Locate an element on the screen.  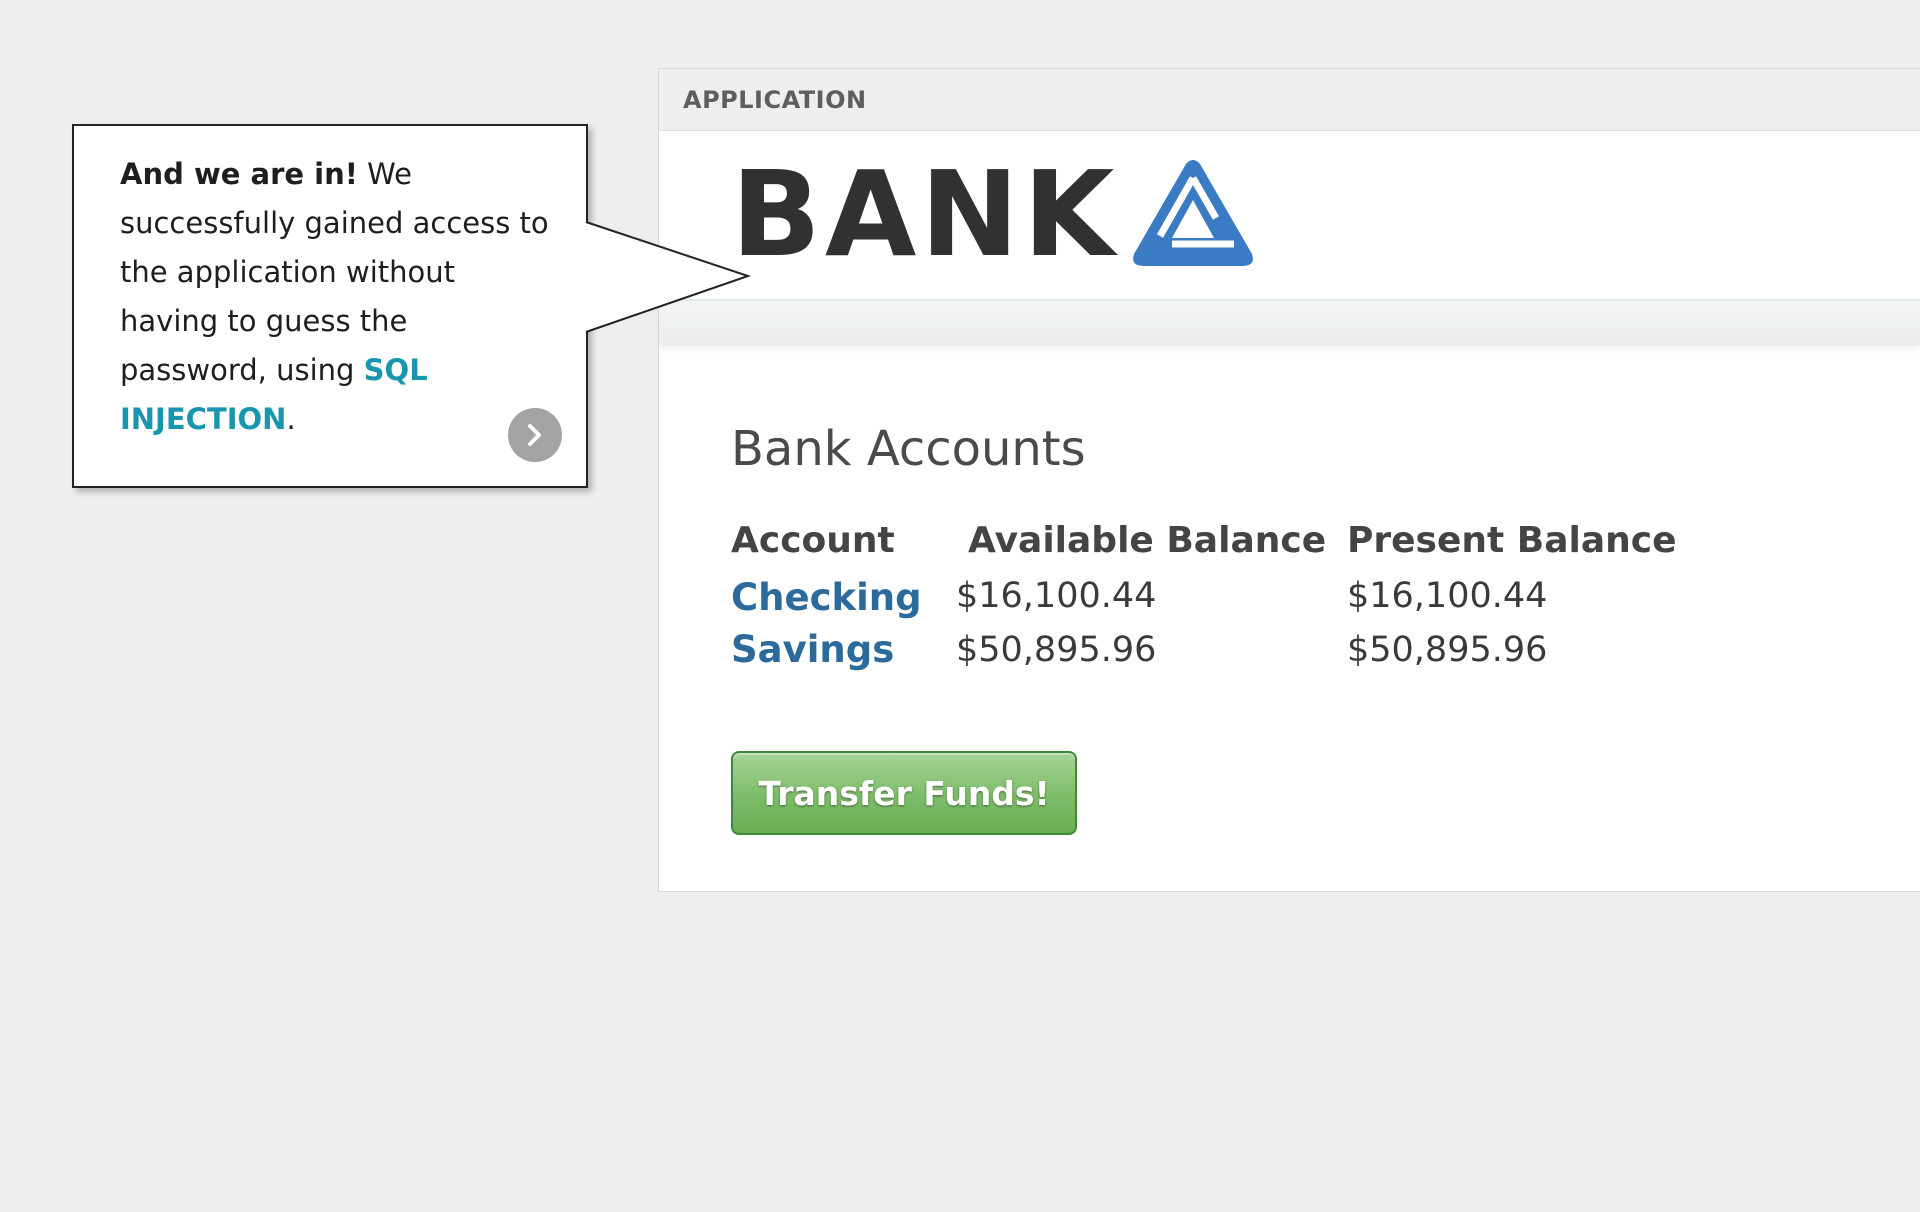
checking-present-balance: $16,100.44 is located at coordinates (1447, 596).